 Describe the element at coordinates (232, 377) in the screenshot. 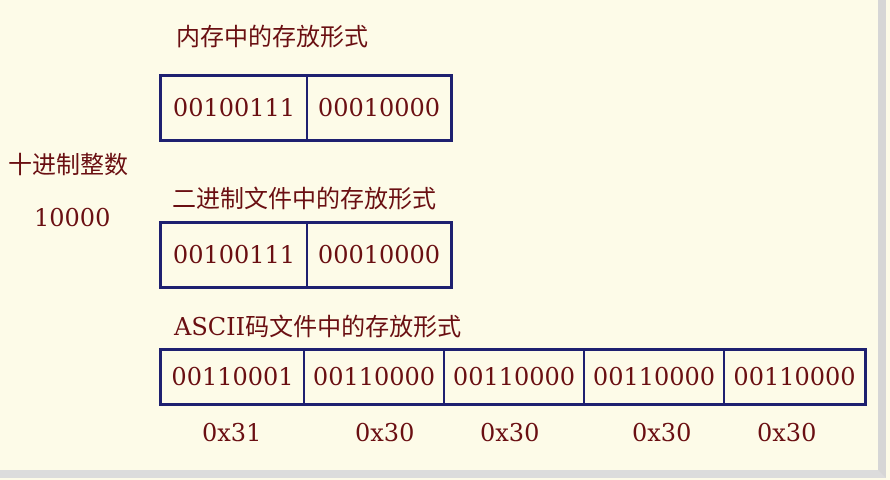

I see `ascii-byte-1: 00110001` at that location.